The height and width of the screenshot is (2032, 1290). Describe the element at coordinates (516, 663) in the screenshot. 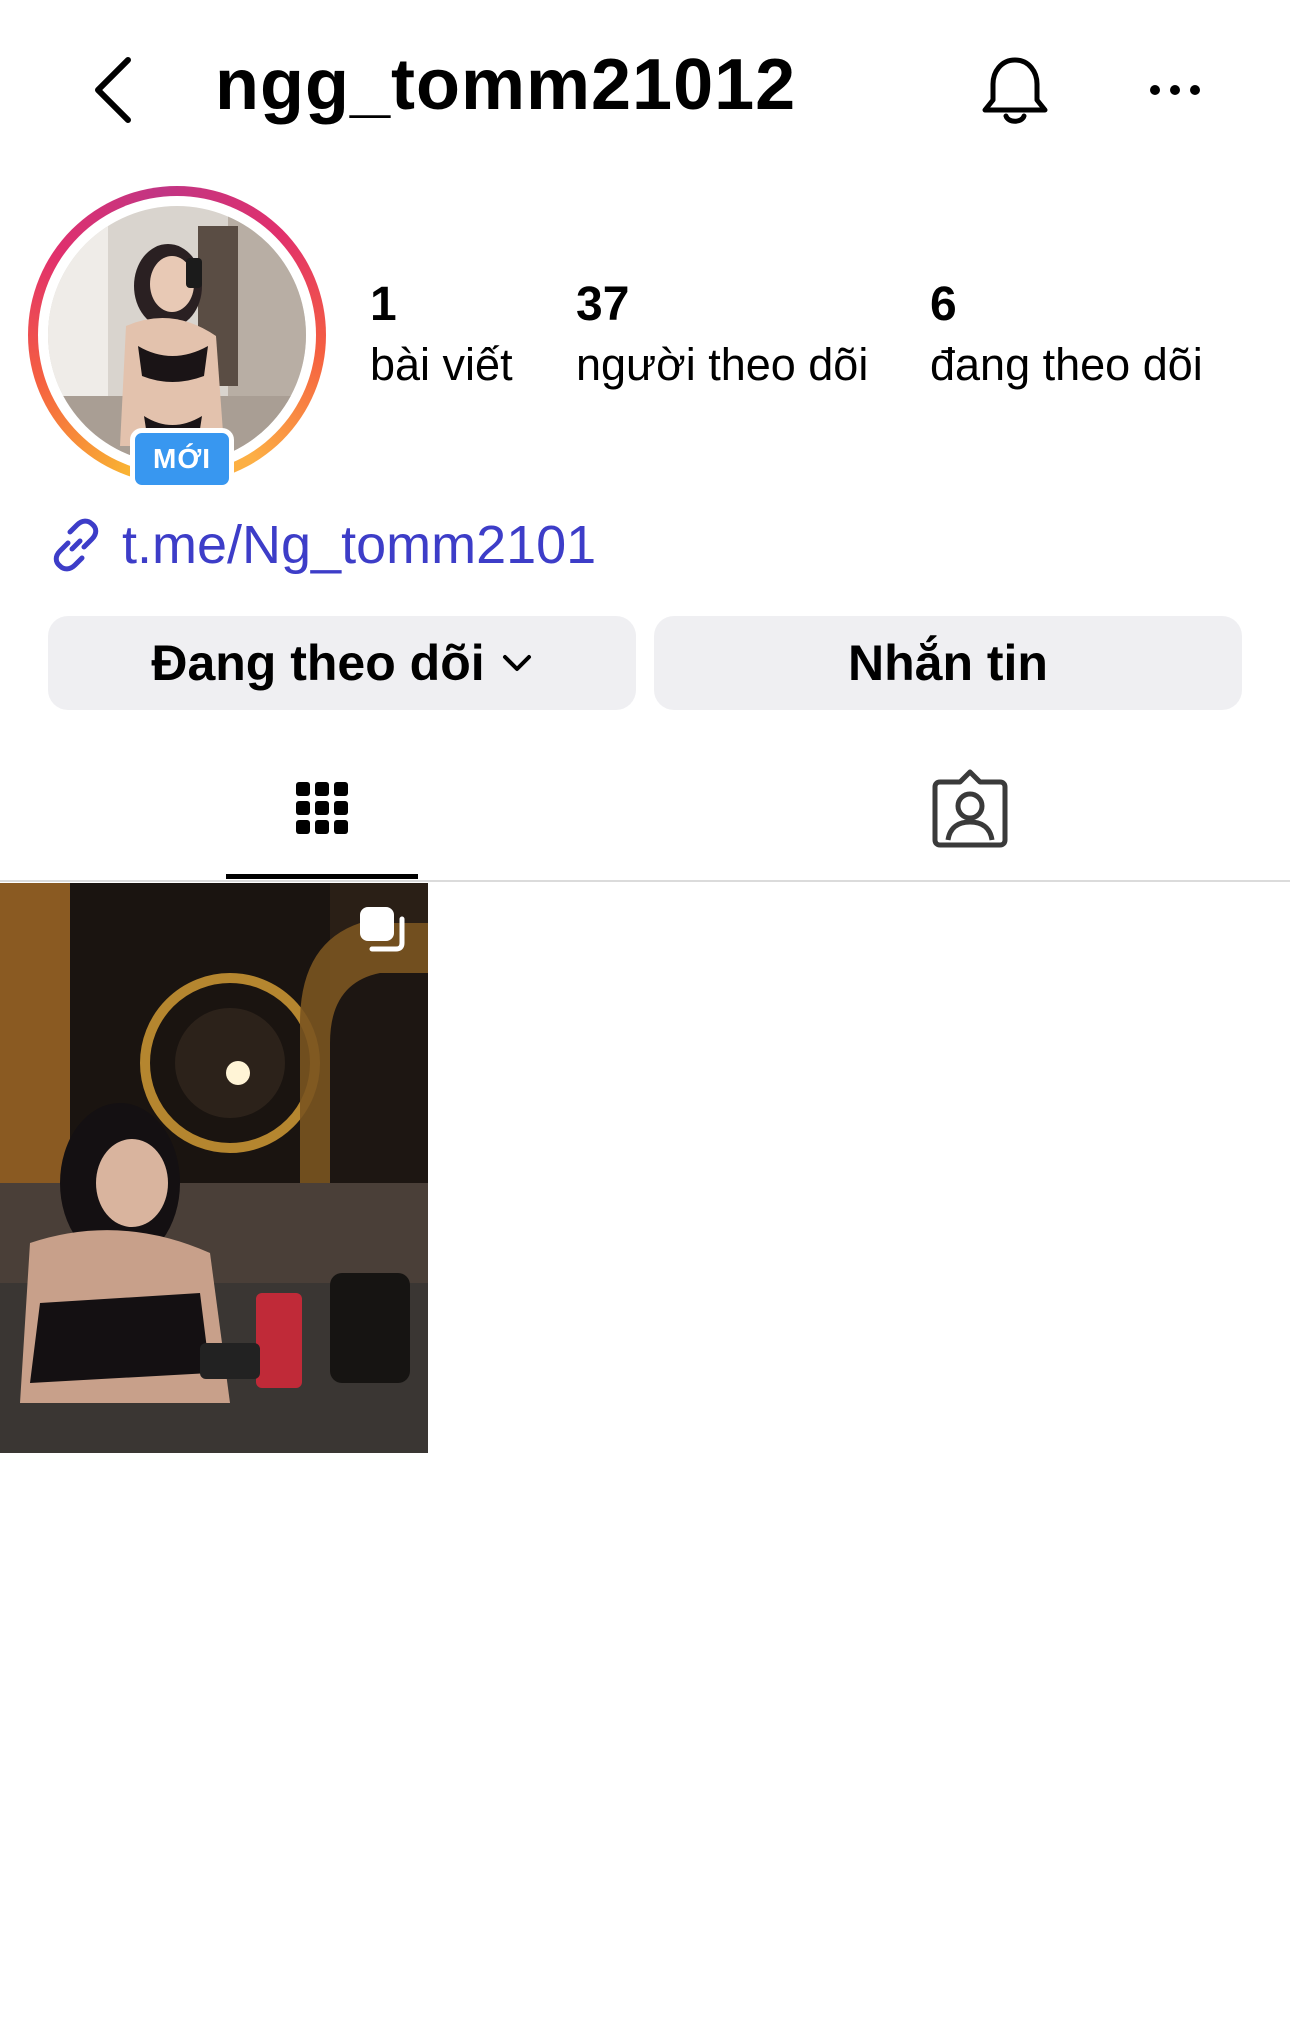

I see `chevron-down-icon` at that location.